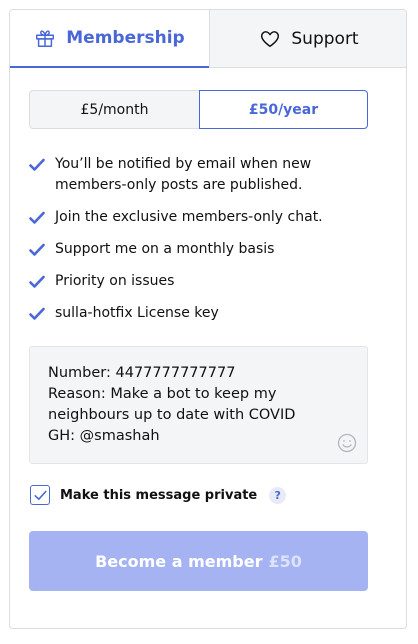 Image resolution: width=418 pixels, height=644 pixels. Describe the element at coordinates (115, 281) in the screenshot. I see `benefit-text: Priority on issues` at that location.